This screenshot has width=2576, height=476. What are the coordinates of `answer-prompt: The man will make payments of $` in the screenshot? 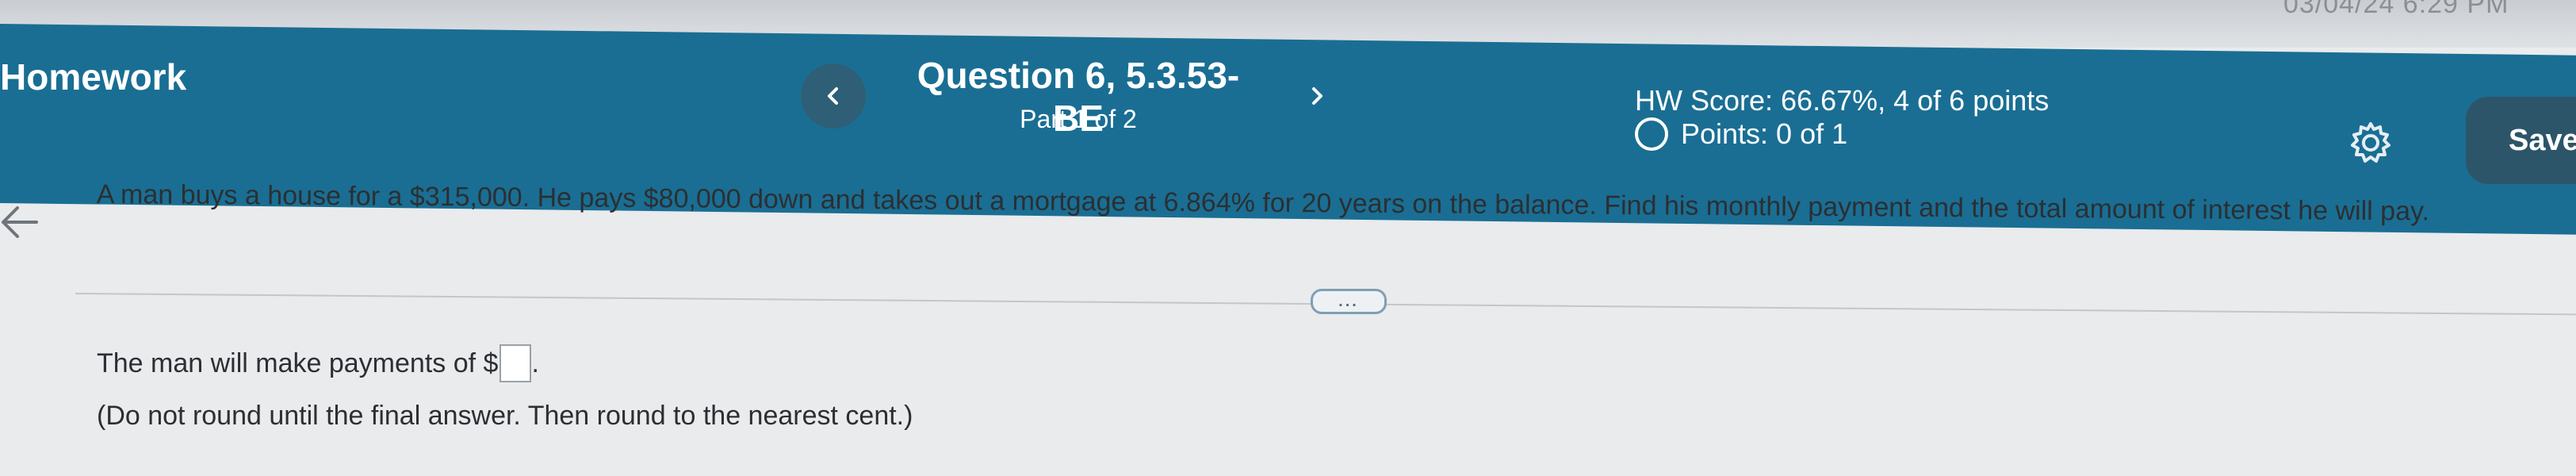 It's located at (298, 362).